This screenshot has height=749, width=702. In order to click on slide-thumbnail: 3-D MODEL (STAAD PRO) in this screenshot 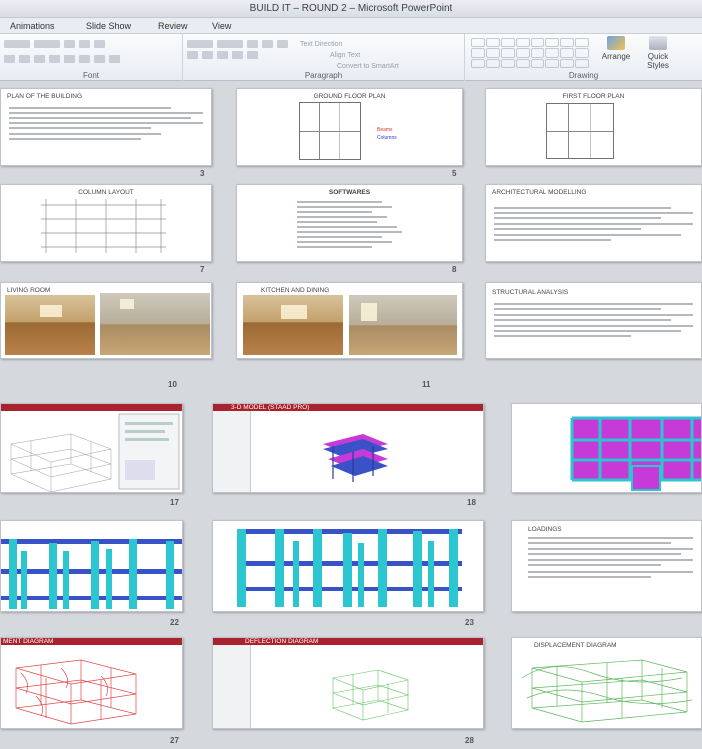, I will do `click(348, 448)`.